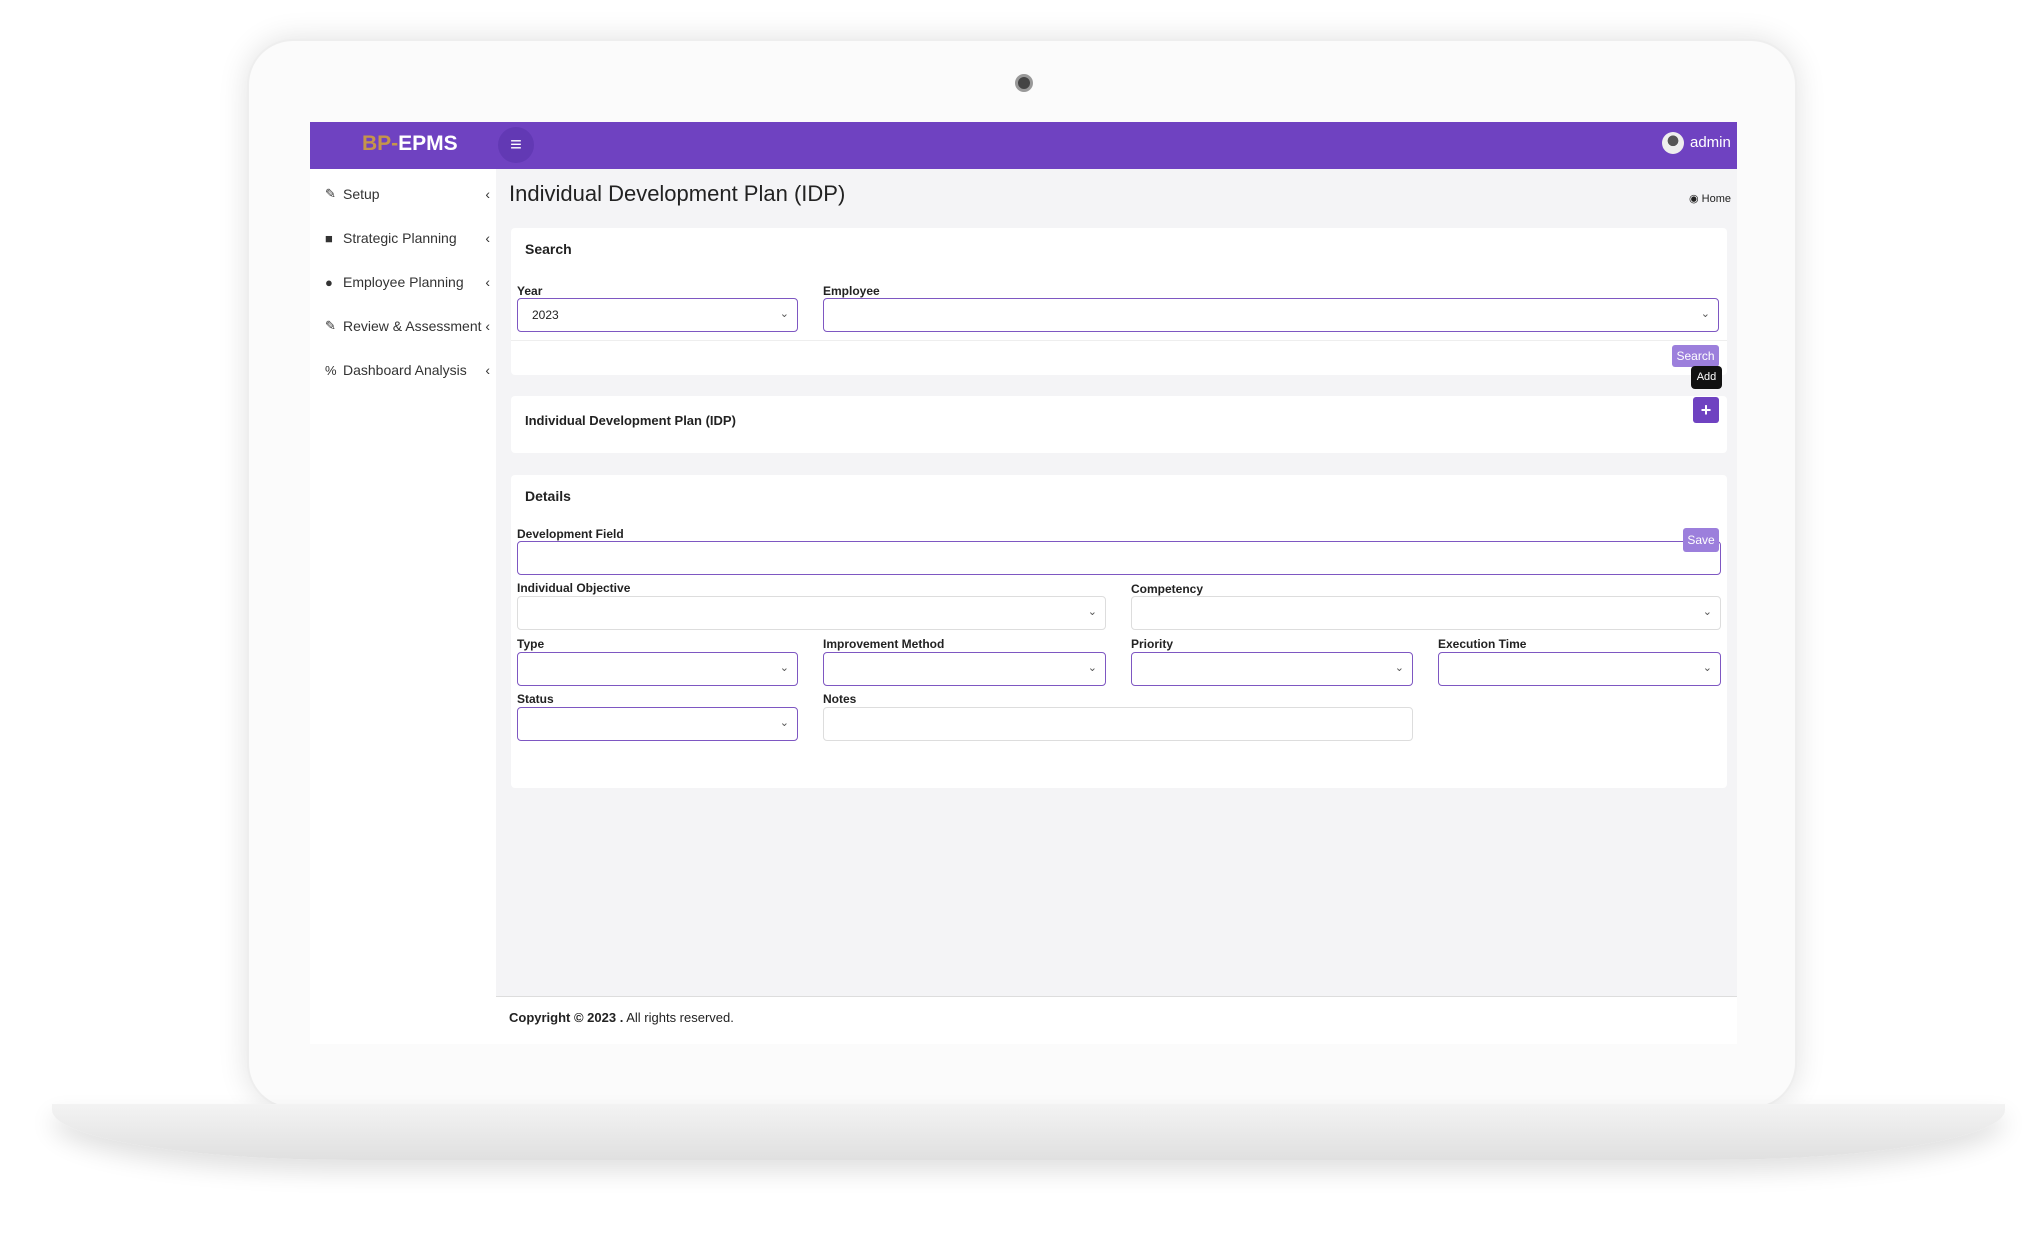  Describe the element at coordinates (407, 370) in the screenshot. I see `sidebar-item-dashboard-analysis: % Dashboard Analysis ‹` at that location.